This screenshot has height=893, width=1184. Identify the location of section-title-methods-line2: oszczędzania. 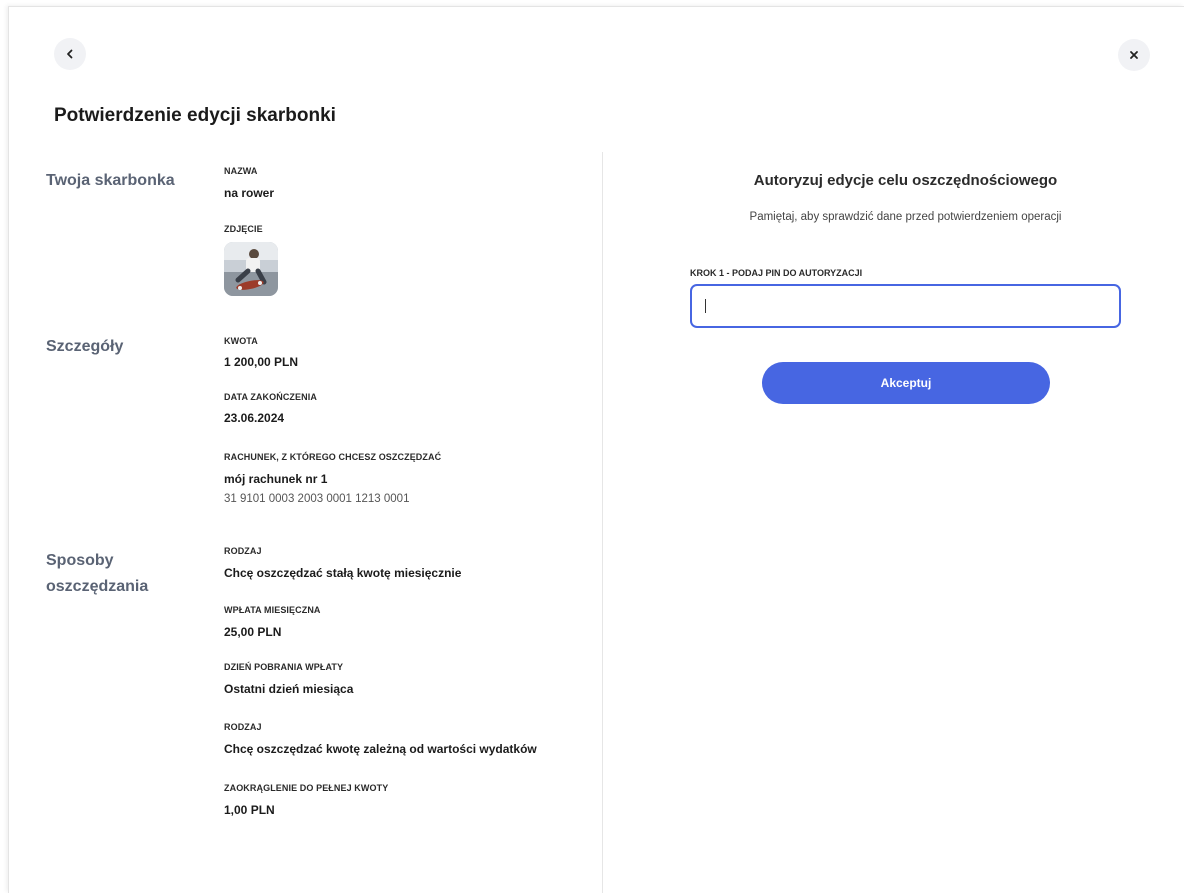
(97, 586).